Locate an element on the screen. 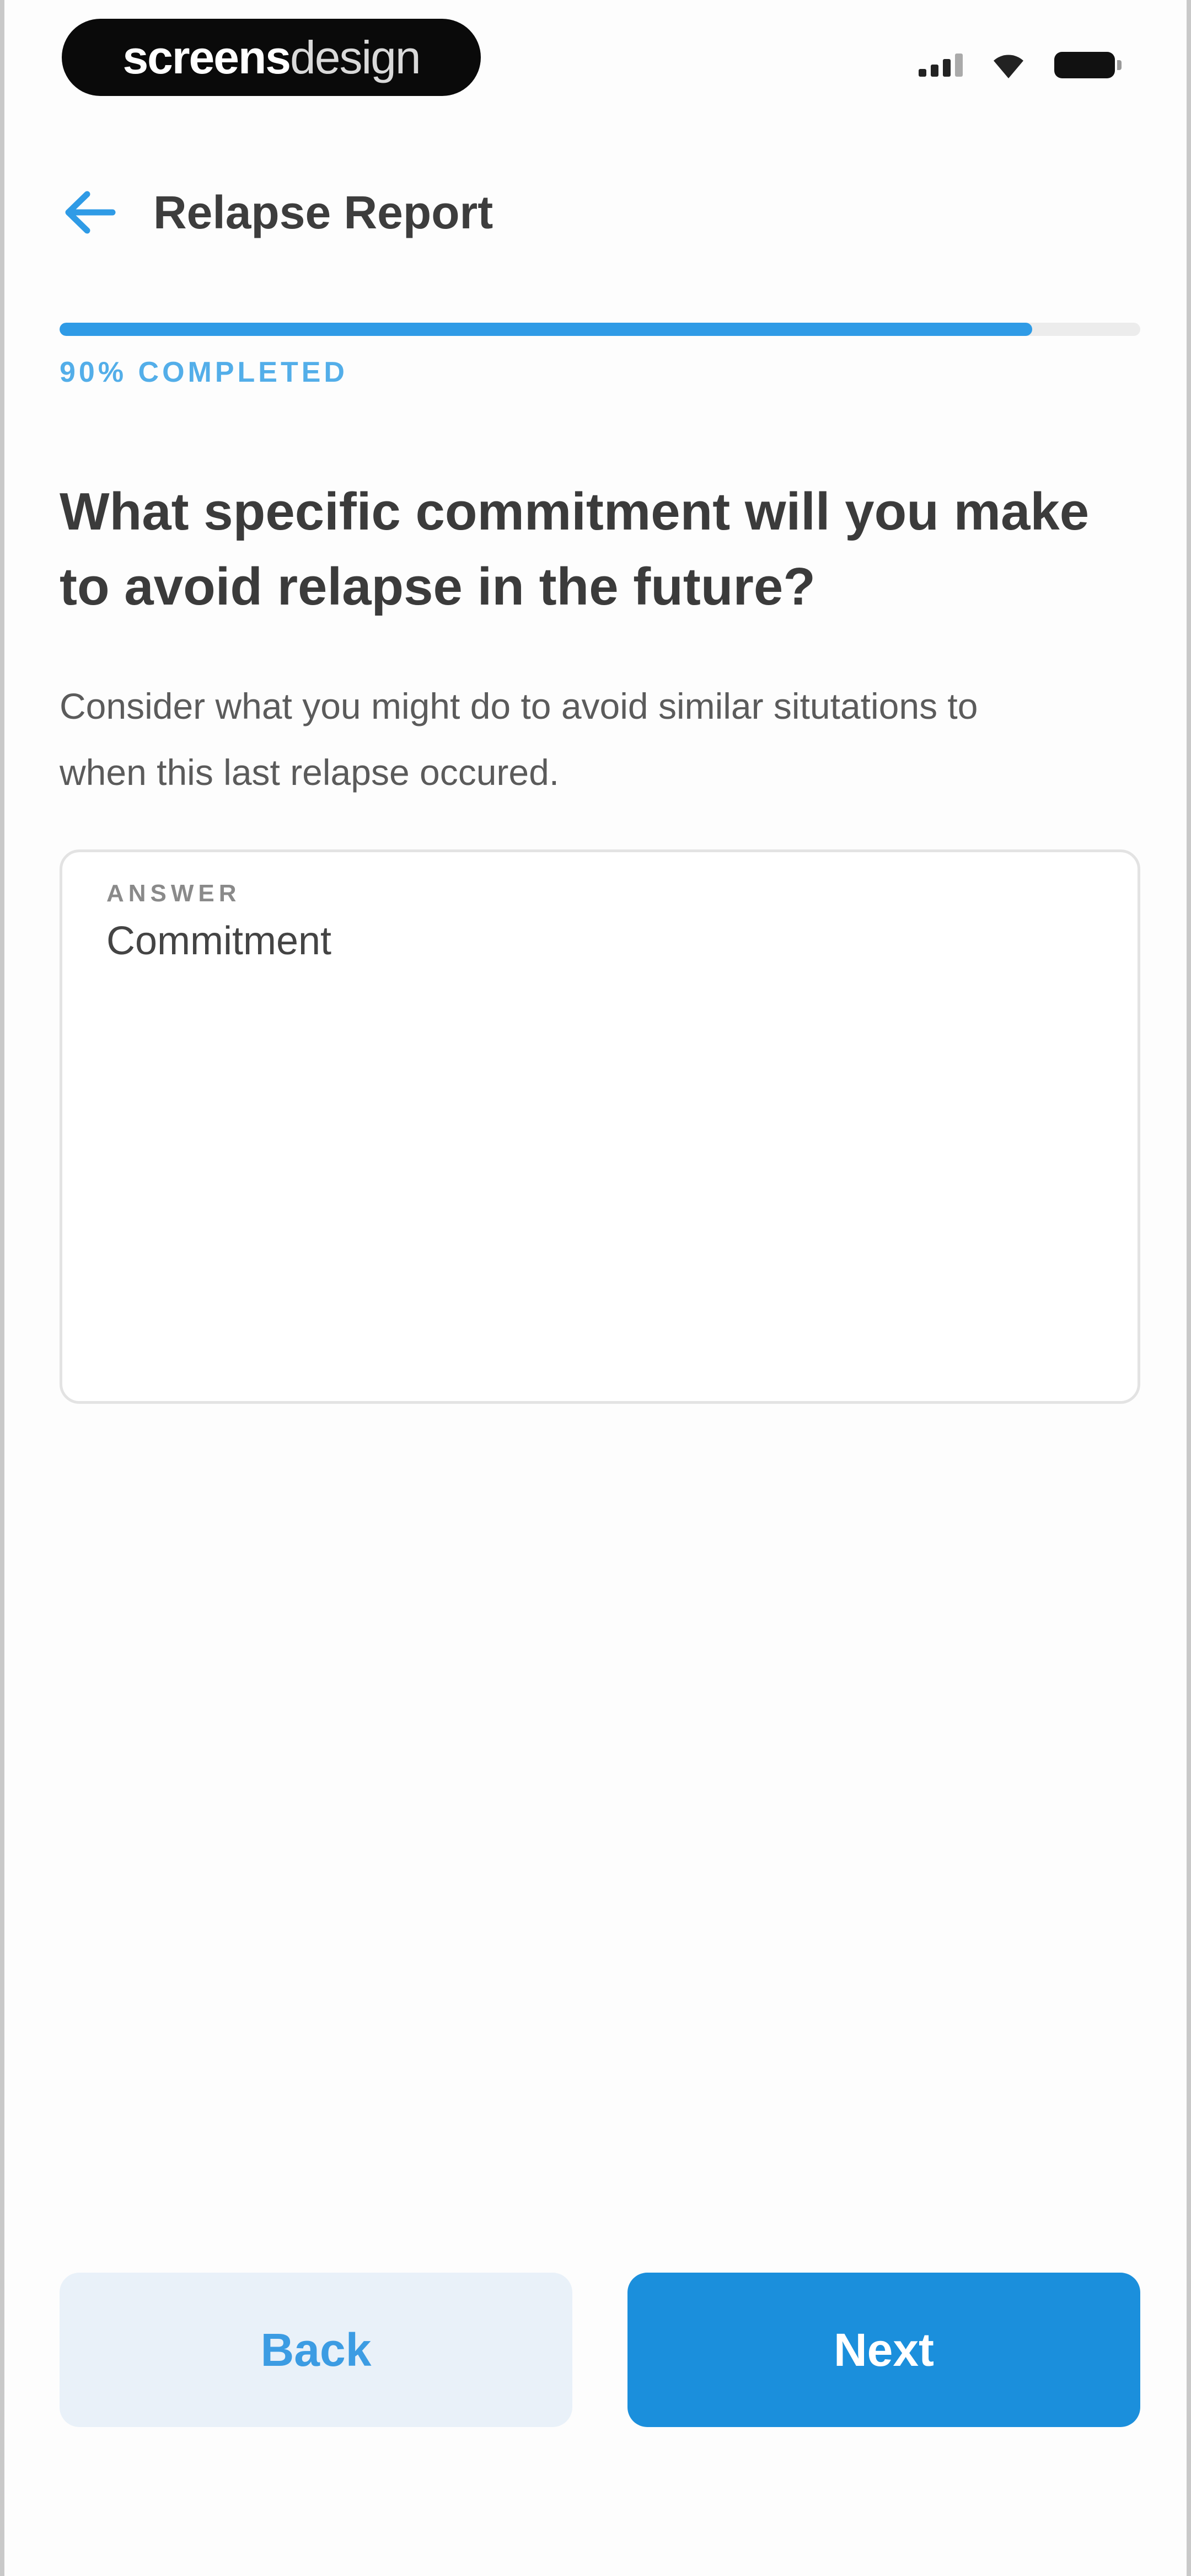  back-arrow-icon is located at coordinates (90, 212).